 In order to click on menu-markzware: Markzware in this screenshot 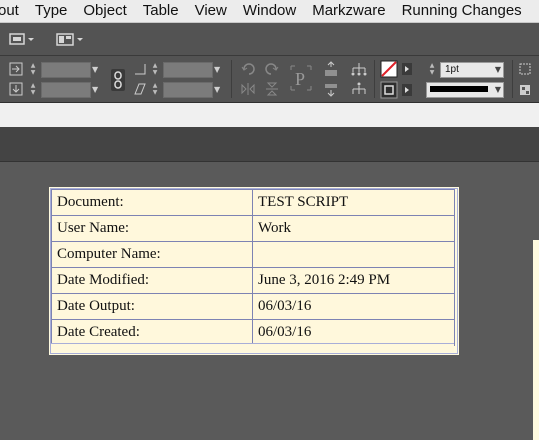, I will do `click(348, 11)`.